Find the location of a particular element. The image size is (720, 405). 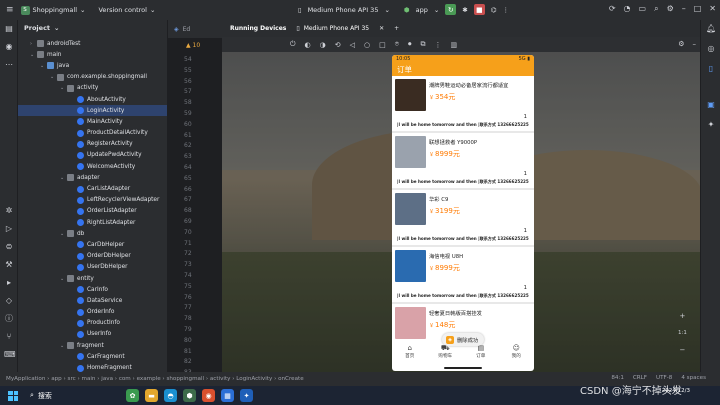

tree-item: ⌄ activity is located at coordinates (92, 88).